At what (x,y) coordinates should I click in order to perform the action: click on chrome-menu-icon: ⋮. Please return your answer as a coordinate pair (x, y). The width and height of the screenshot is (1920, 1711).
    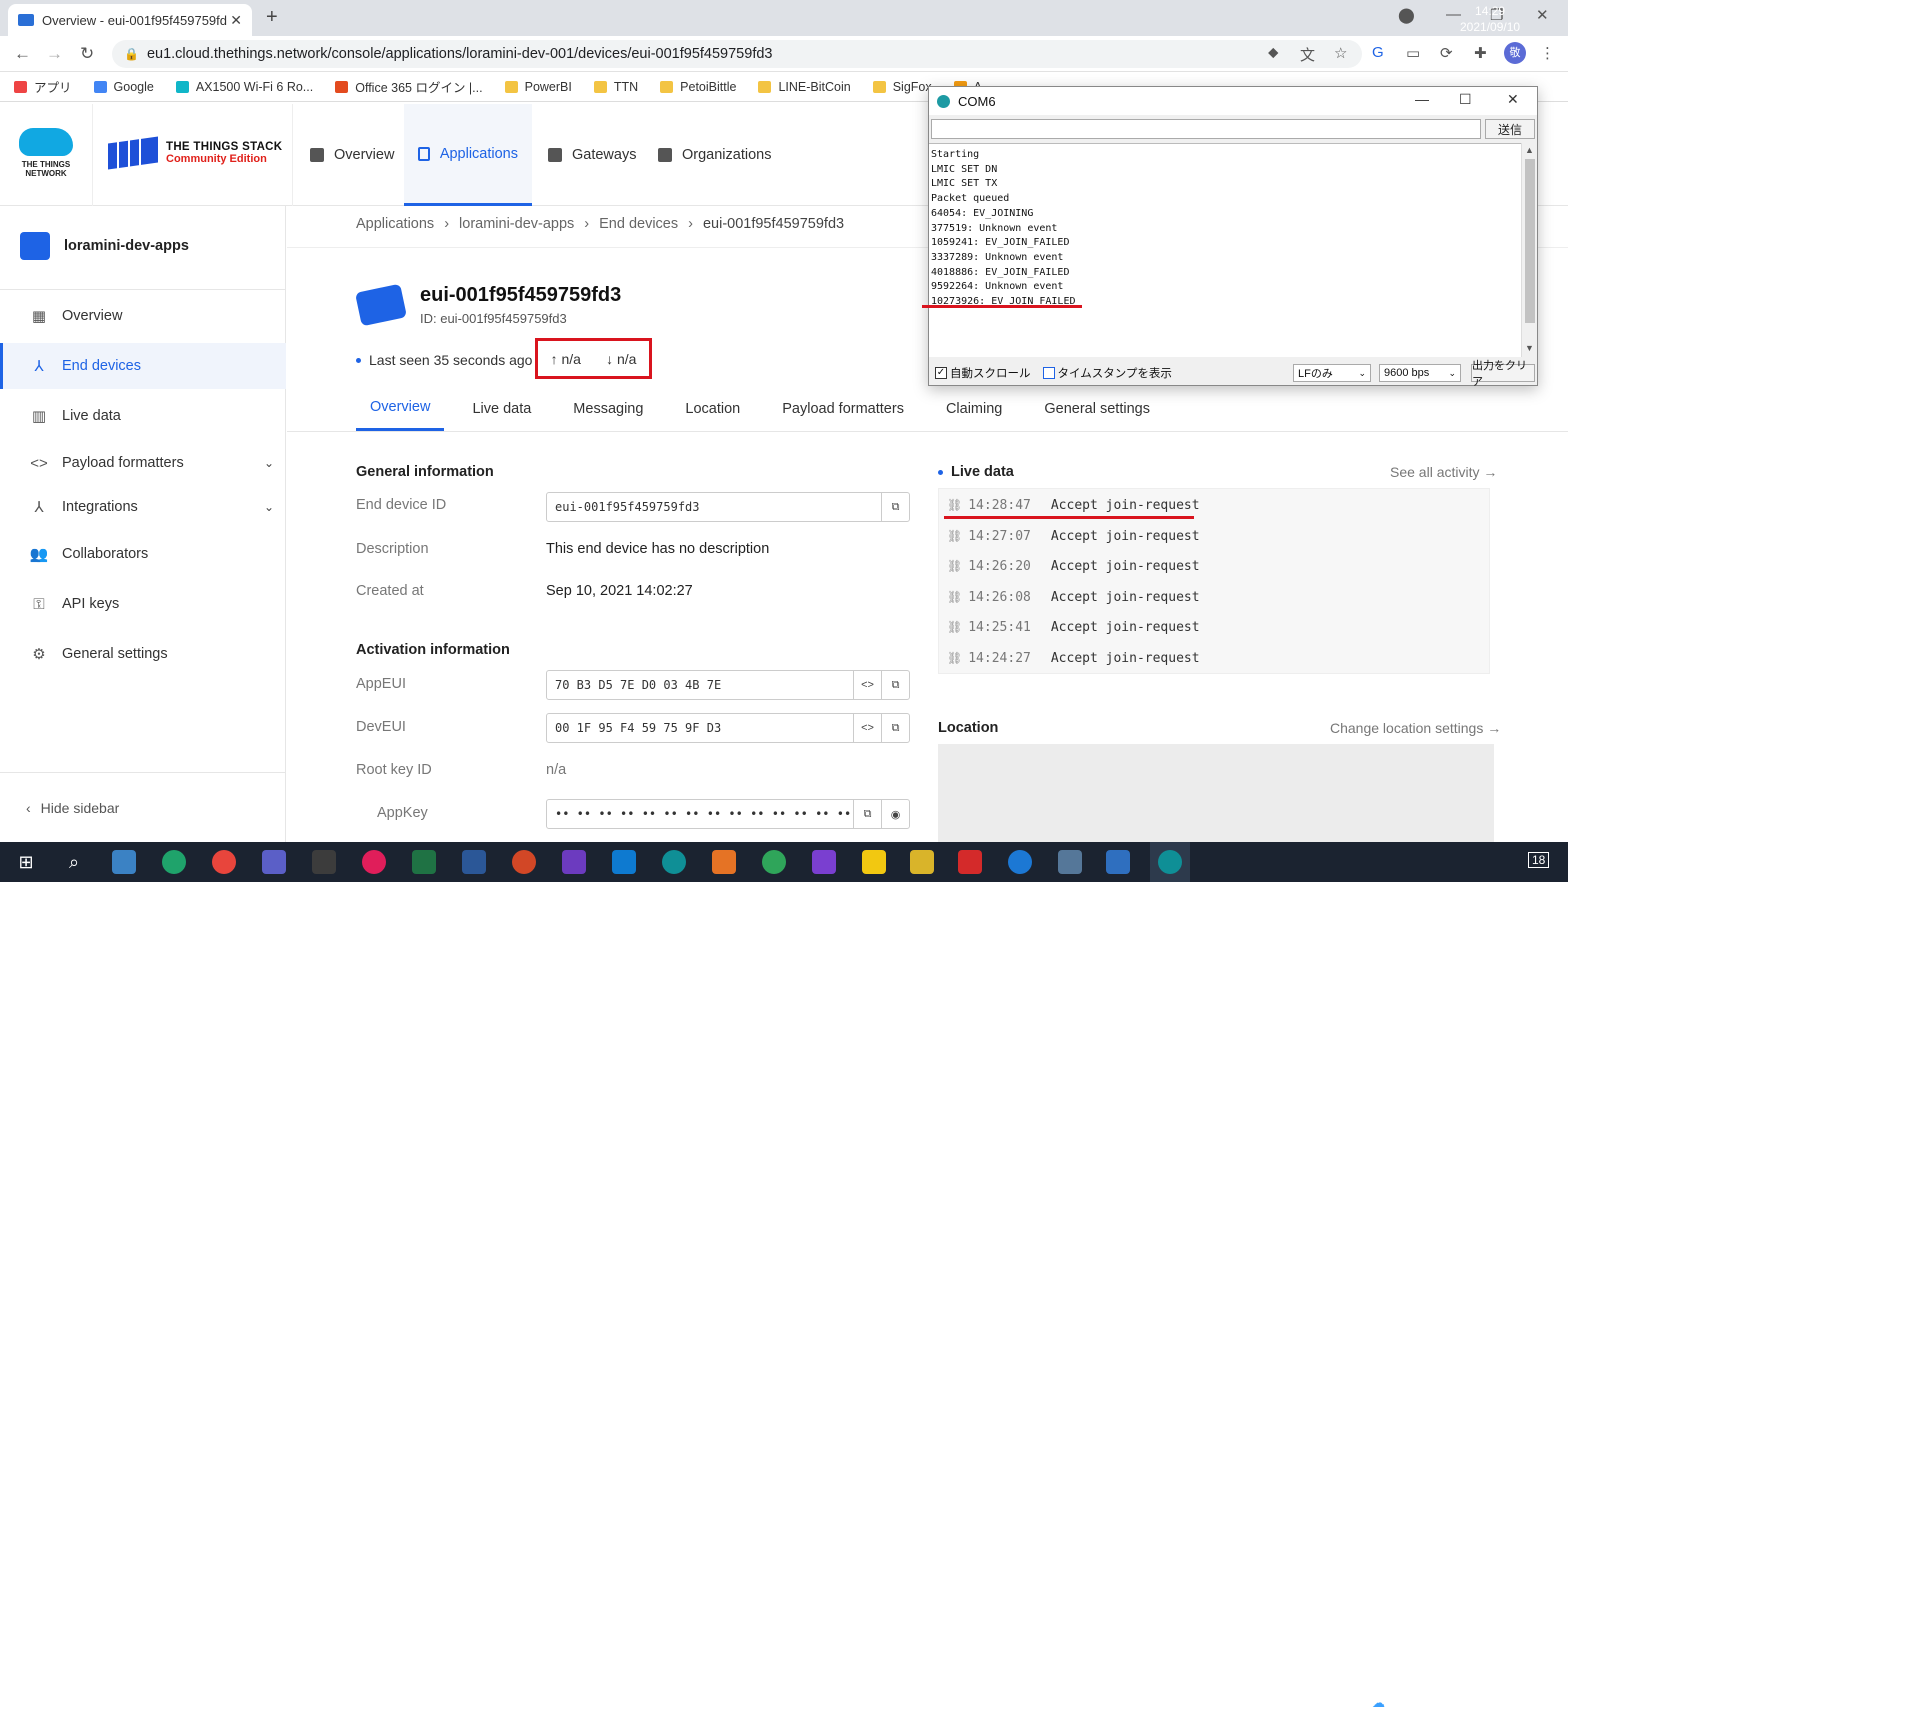
    Looking at the image, I should click on (1547, 53).